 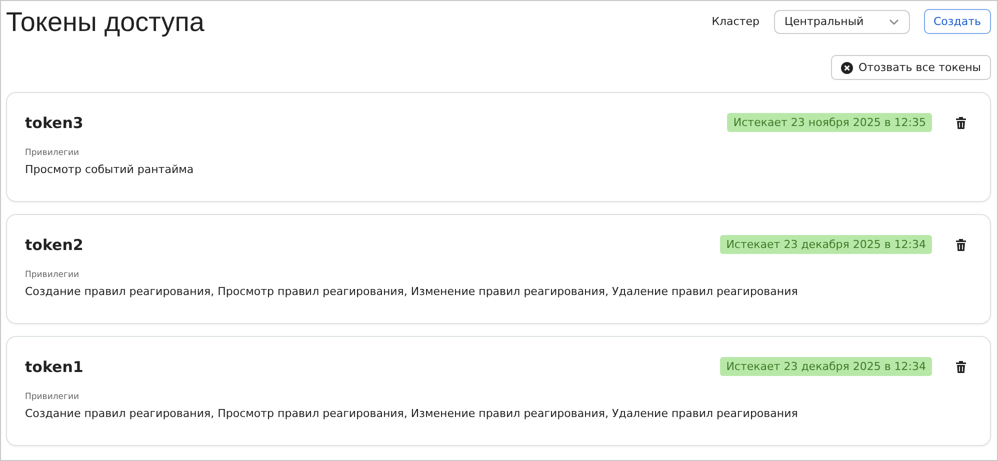 I want to click on close-circle-icon, so click(x=846, y=68).